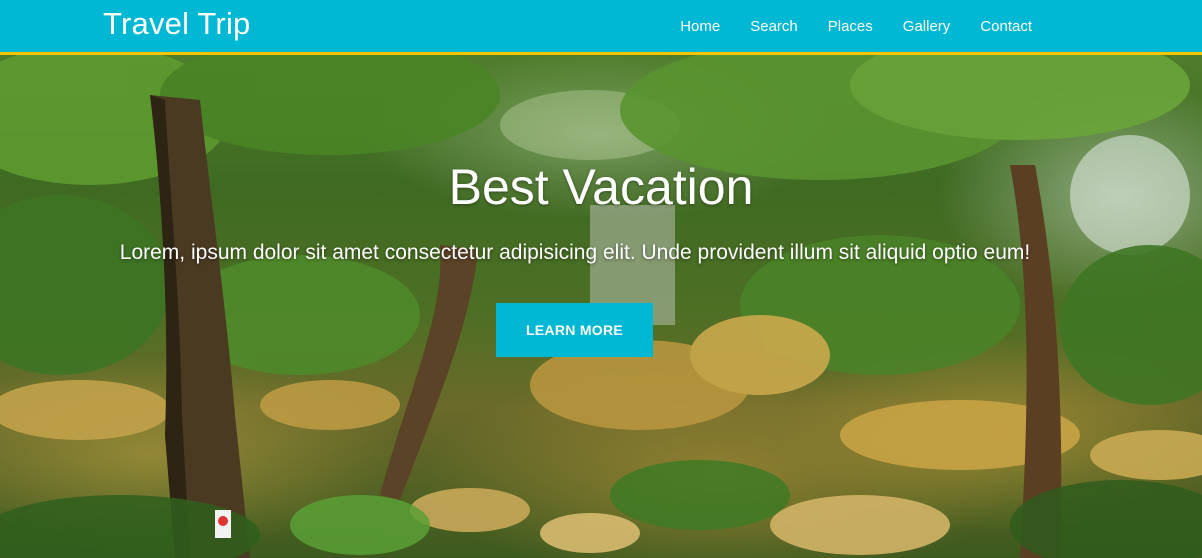  I want to click on learn-more-button: LEARN MORE, so click(574, 330).